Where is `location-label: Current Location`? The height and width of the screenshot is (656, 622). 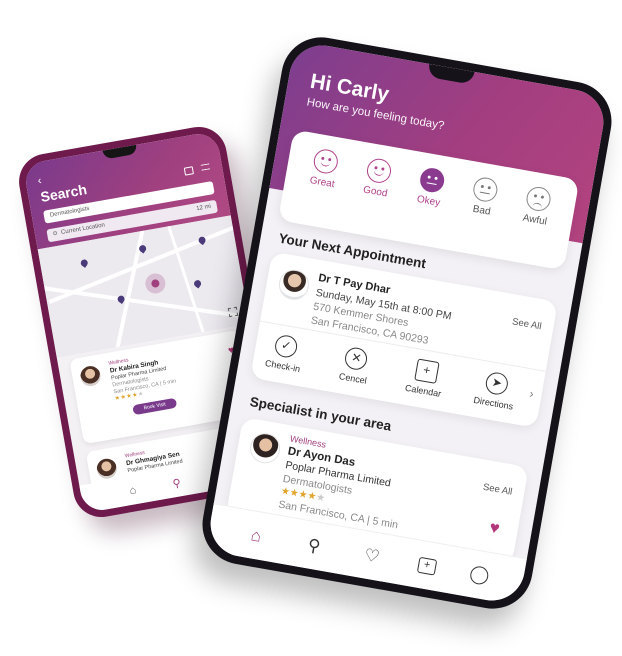 location-label: Current Location is located at coordinates (83, 229).